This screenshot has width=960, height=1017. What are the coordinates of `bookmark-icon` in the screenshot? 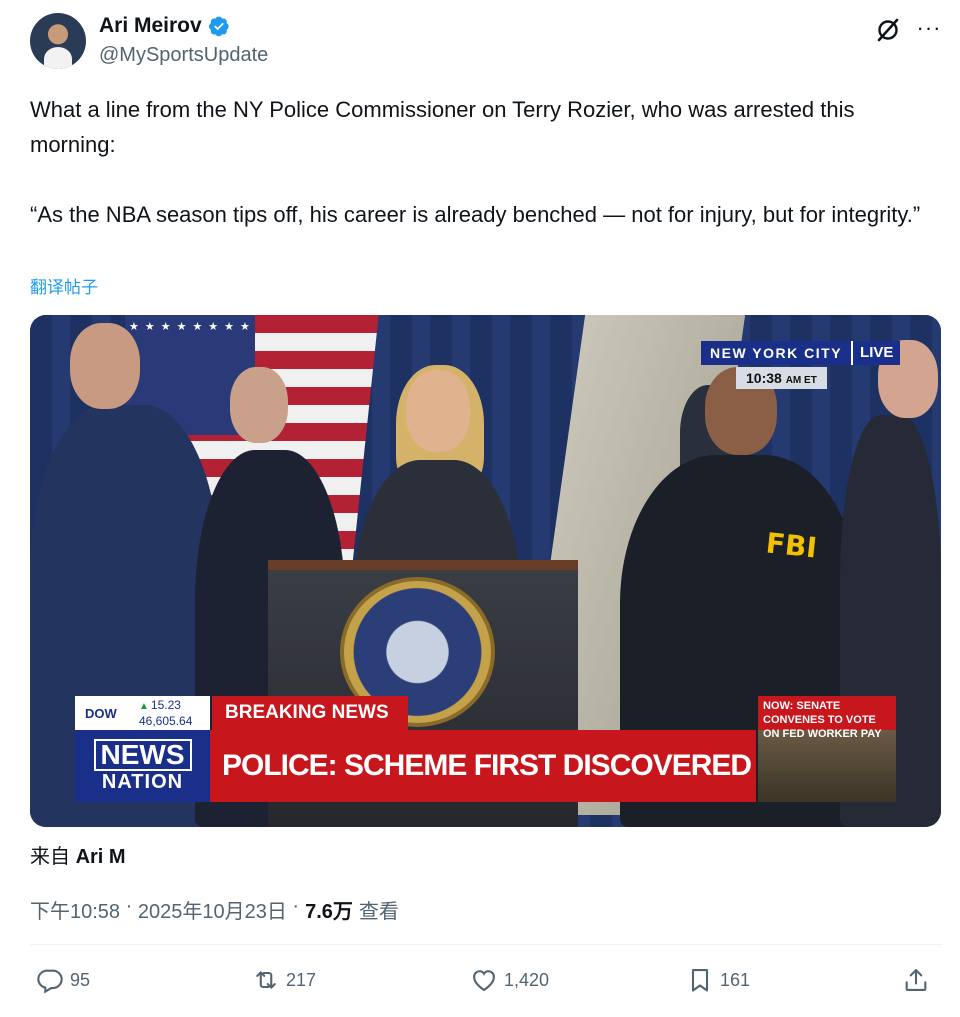 It's located at (700, 980).